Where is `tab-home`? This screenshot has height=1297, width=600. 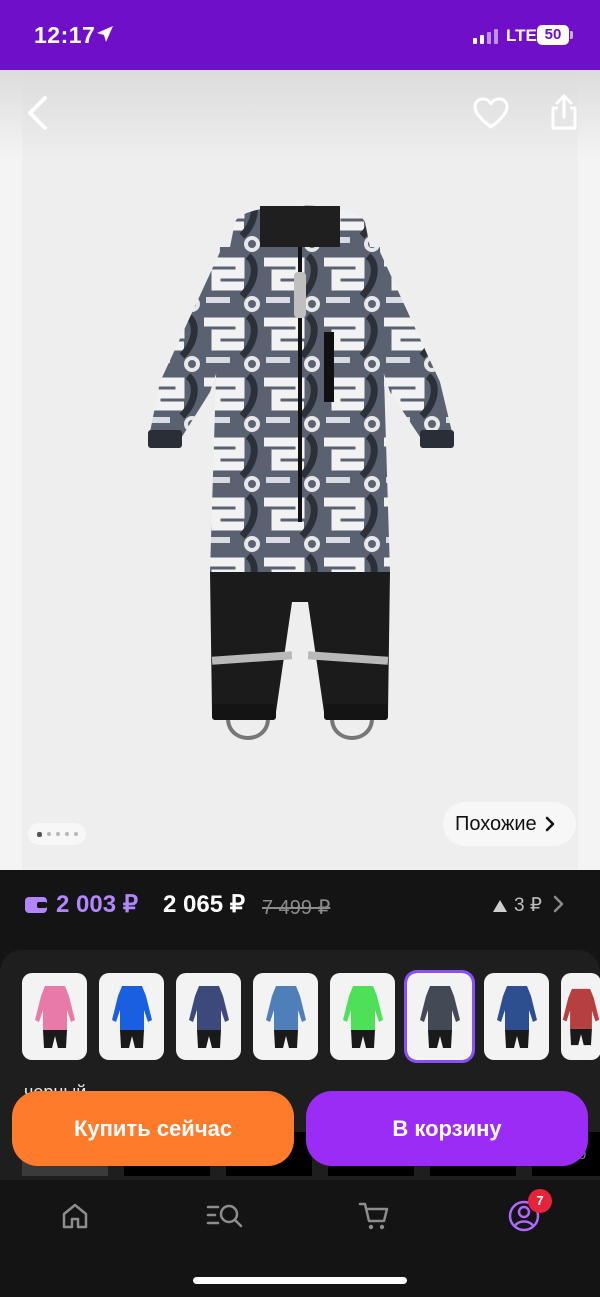
tab-home is located at coordinates (75, 1216).